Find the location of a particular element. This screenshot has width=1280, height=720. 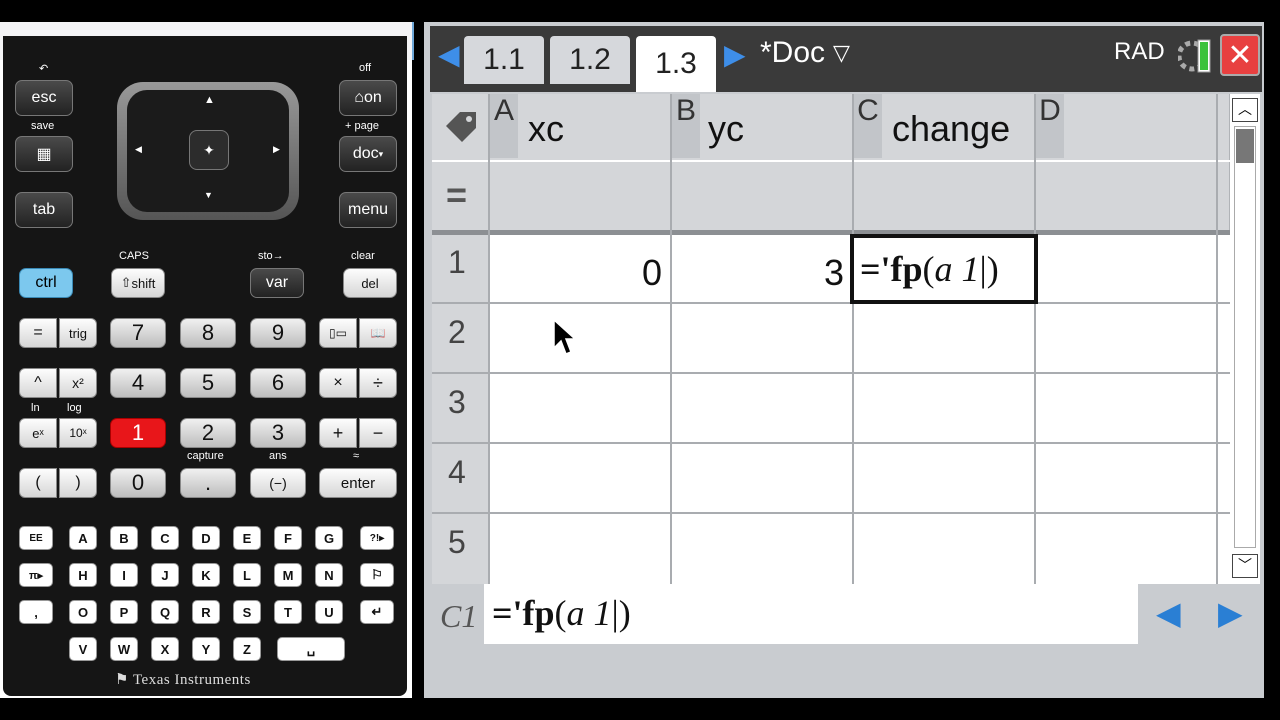

alpha-key-e: E is located at coordinates (247, 538).